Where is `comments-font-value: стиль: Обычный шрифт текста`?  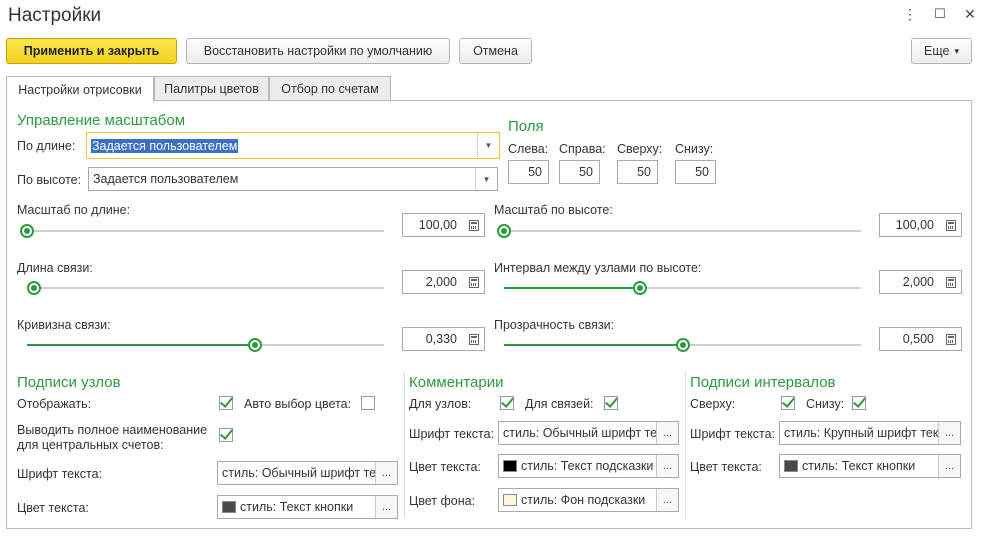
comments-font-value: стиль: Обычный шрифт текста is located at coordinates (579, 433).